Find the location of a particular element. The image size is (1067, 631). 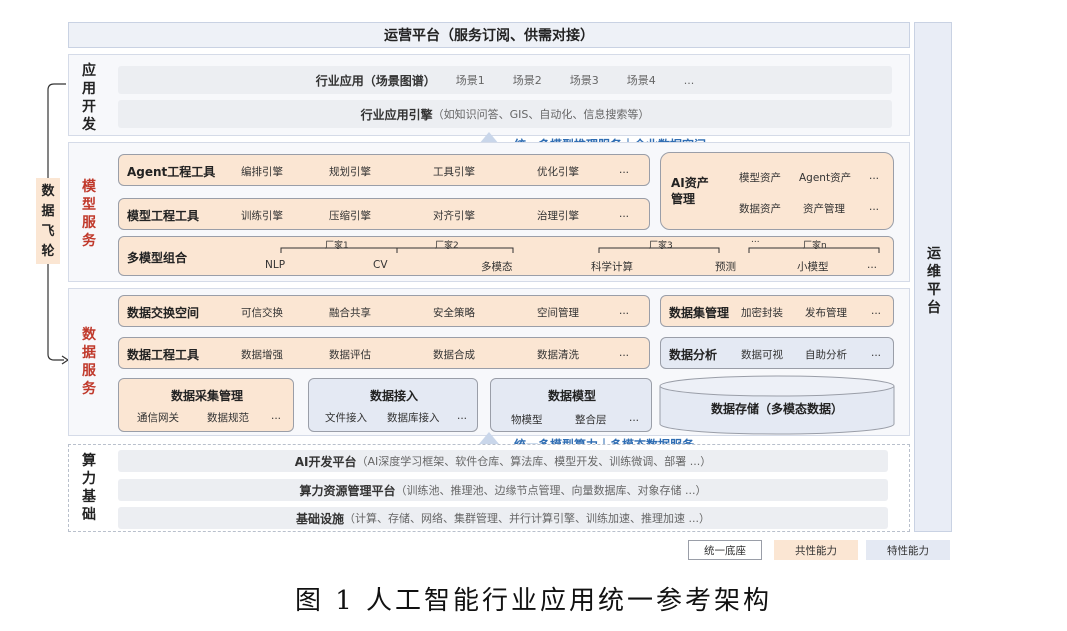

industry-engine-desc: （如知识问答、GIS、自动化、信息搜索等） is located at coordinates (541, 114).